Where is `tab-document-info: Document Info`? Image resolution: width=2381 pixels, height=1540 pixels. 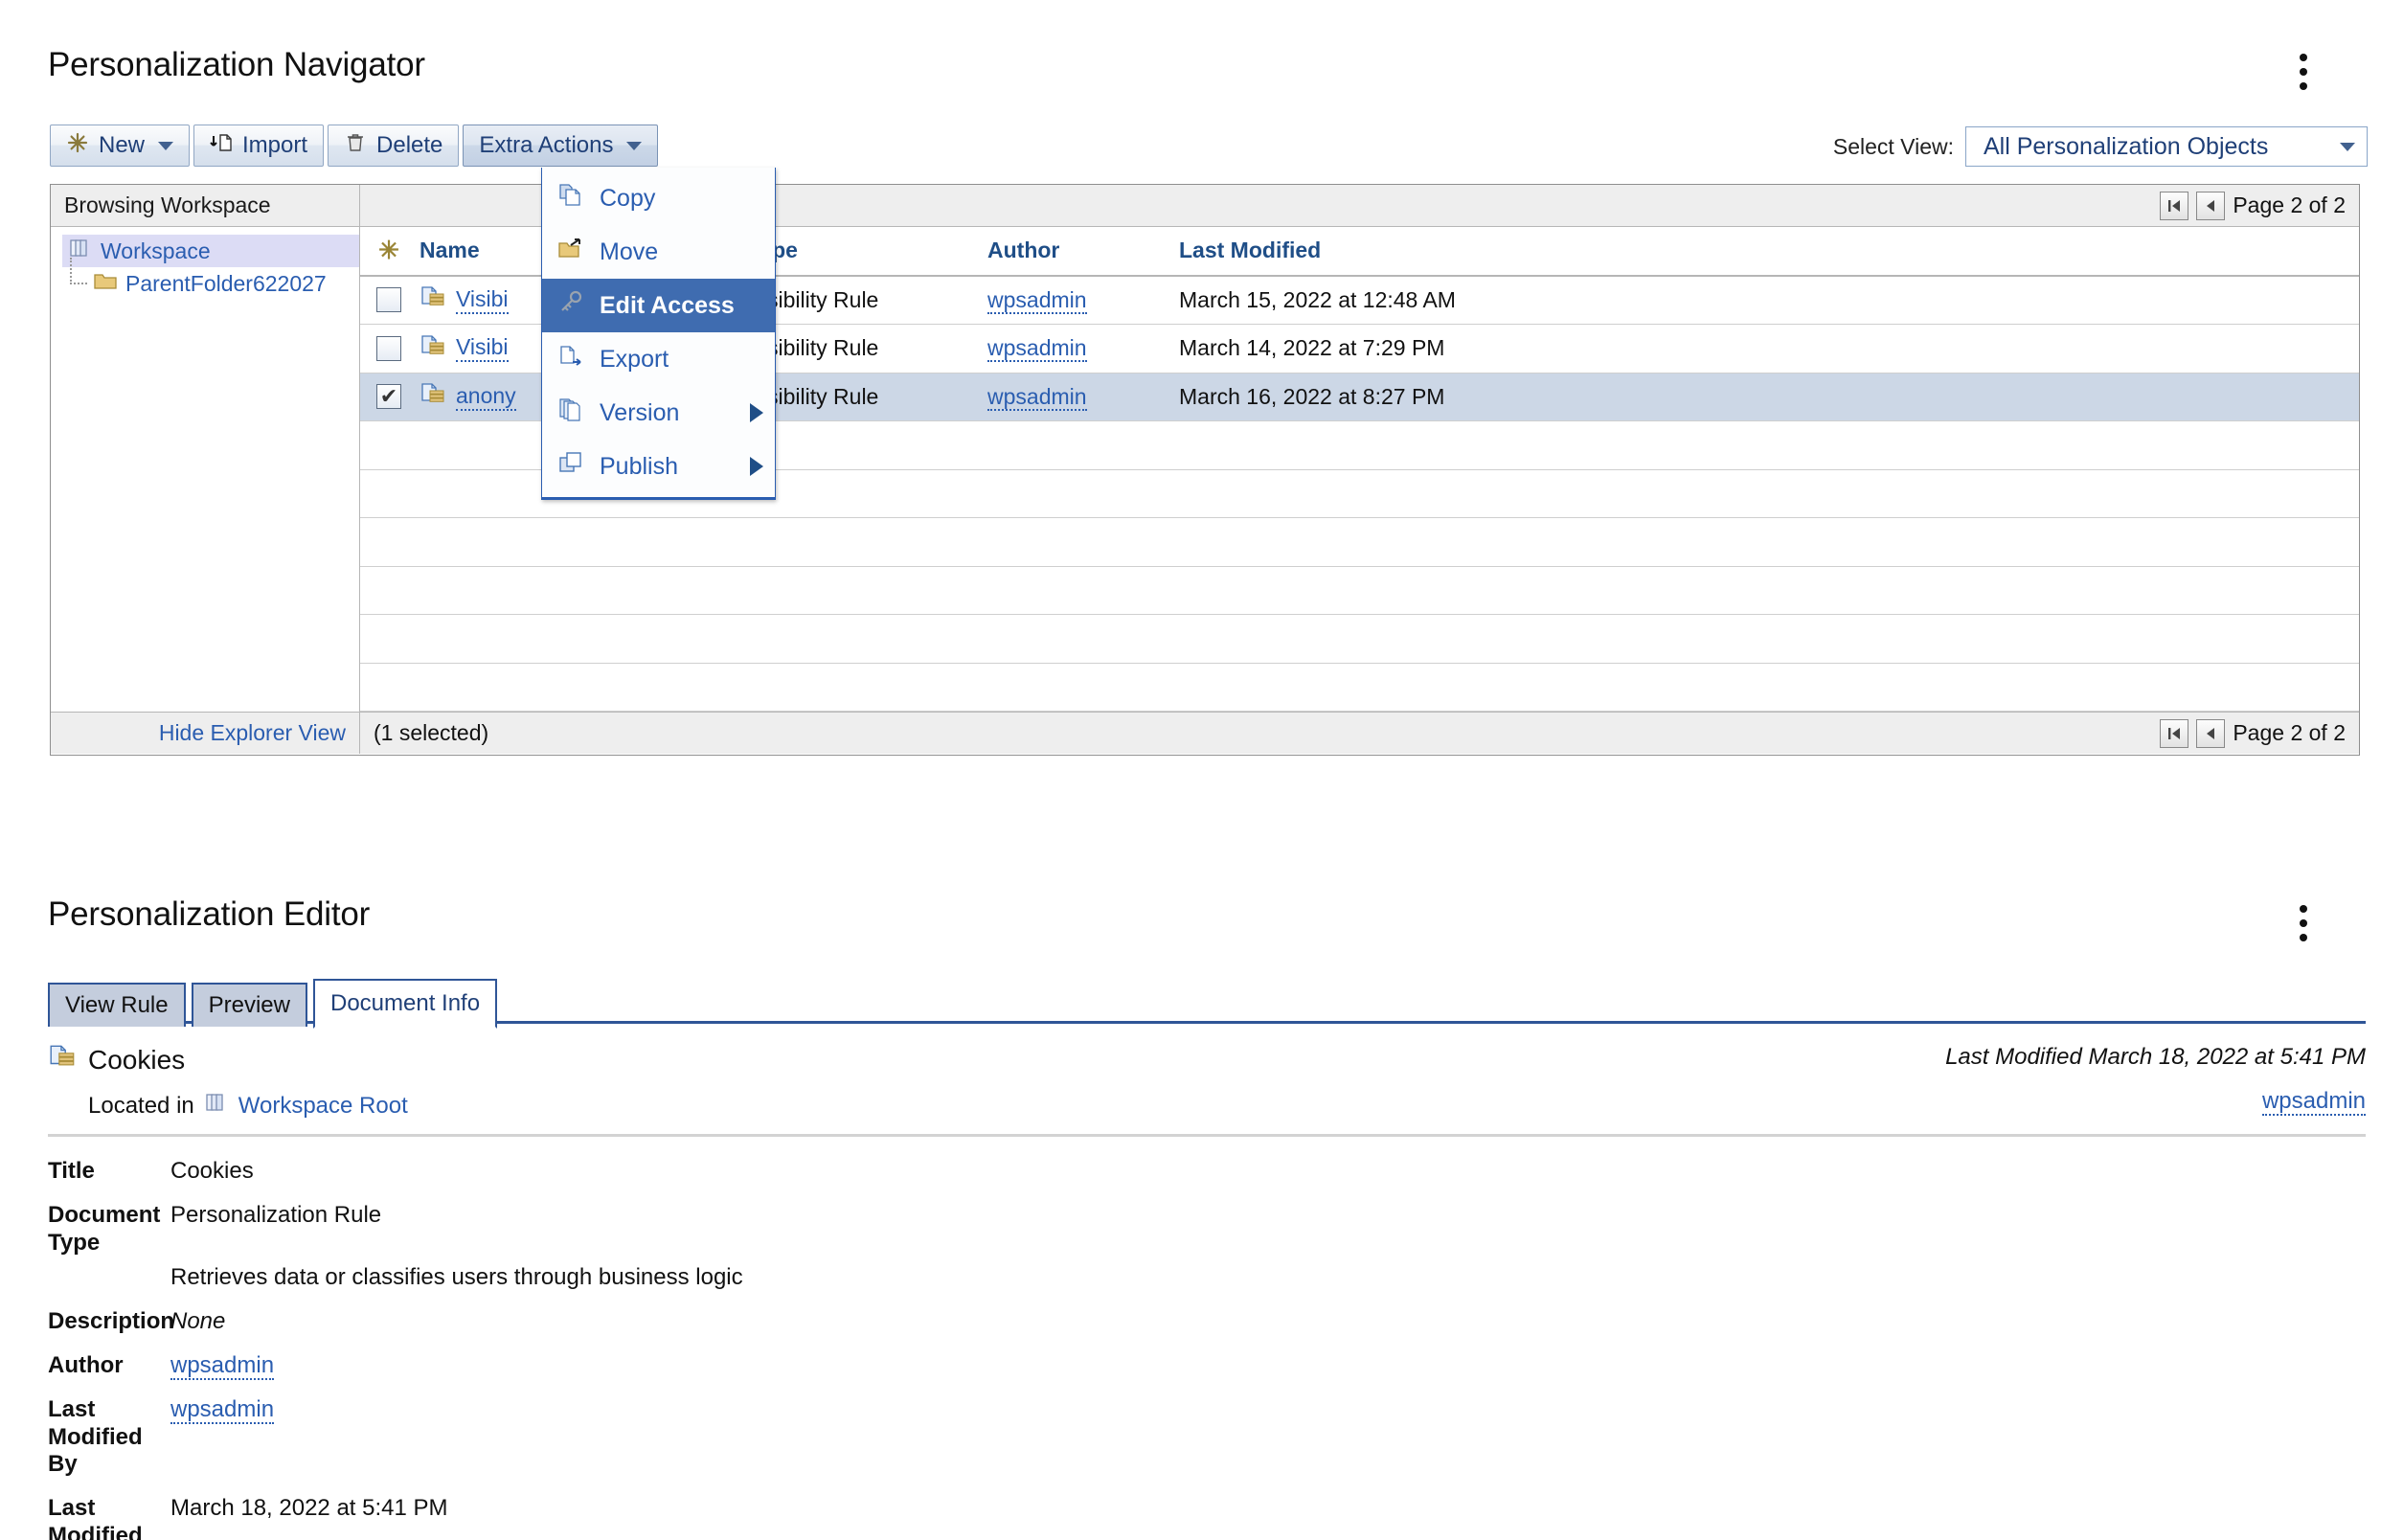 tab-document-info: Document Info is located at coordinates (405, 1004).